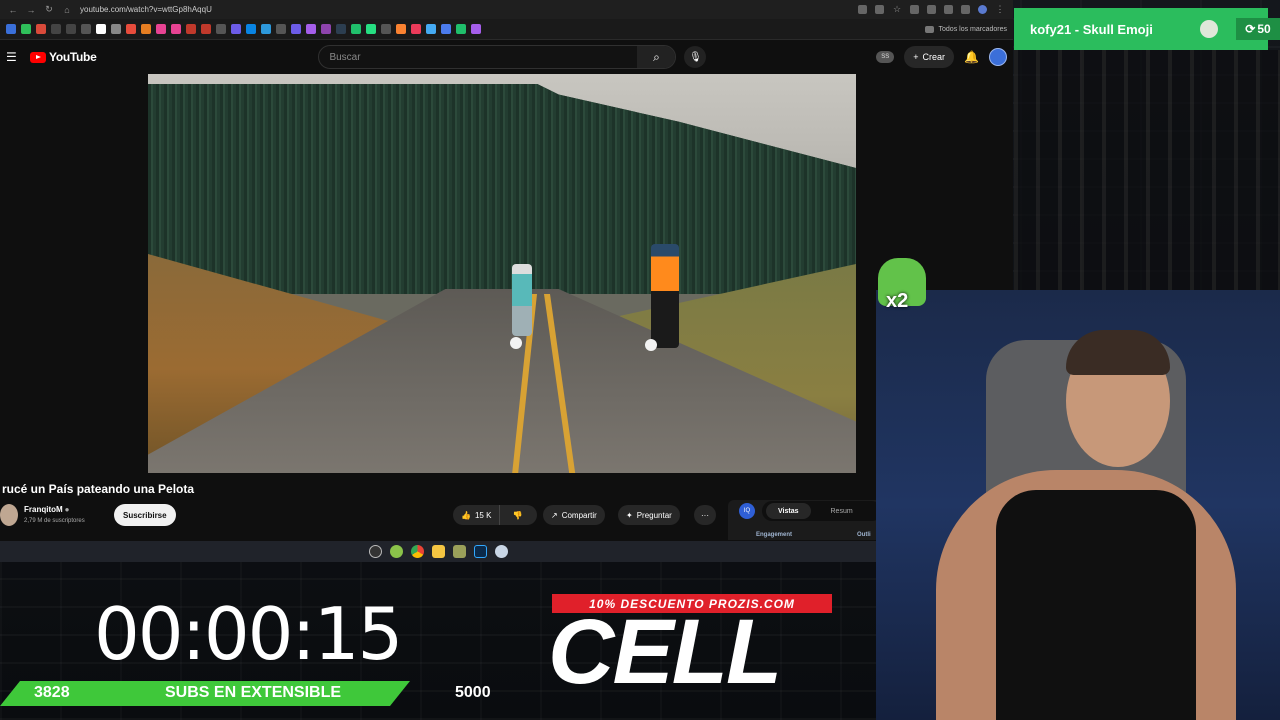 The height and width of the screenshot is (720, 1280). Describe the element at coordinates (554, 515) in the screenshot. I see `share-icon: ↗` at that location.